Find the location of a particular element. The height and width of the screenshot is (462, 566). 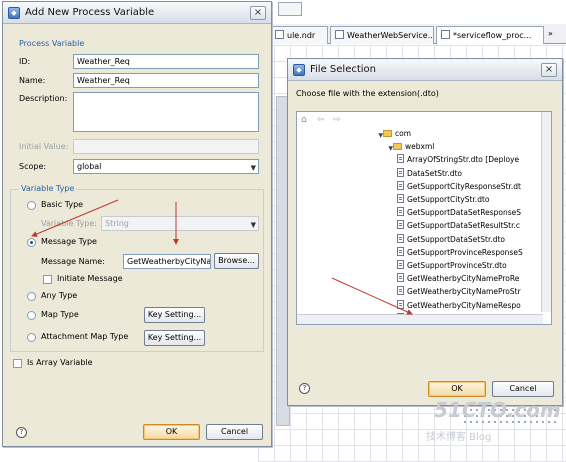

tree-vertical-scrollbar is located at coordinates (546, 212).